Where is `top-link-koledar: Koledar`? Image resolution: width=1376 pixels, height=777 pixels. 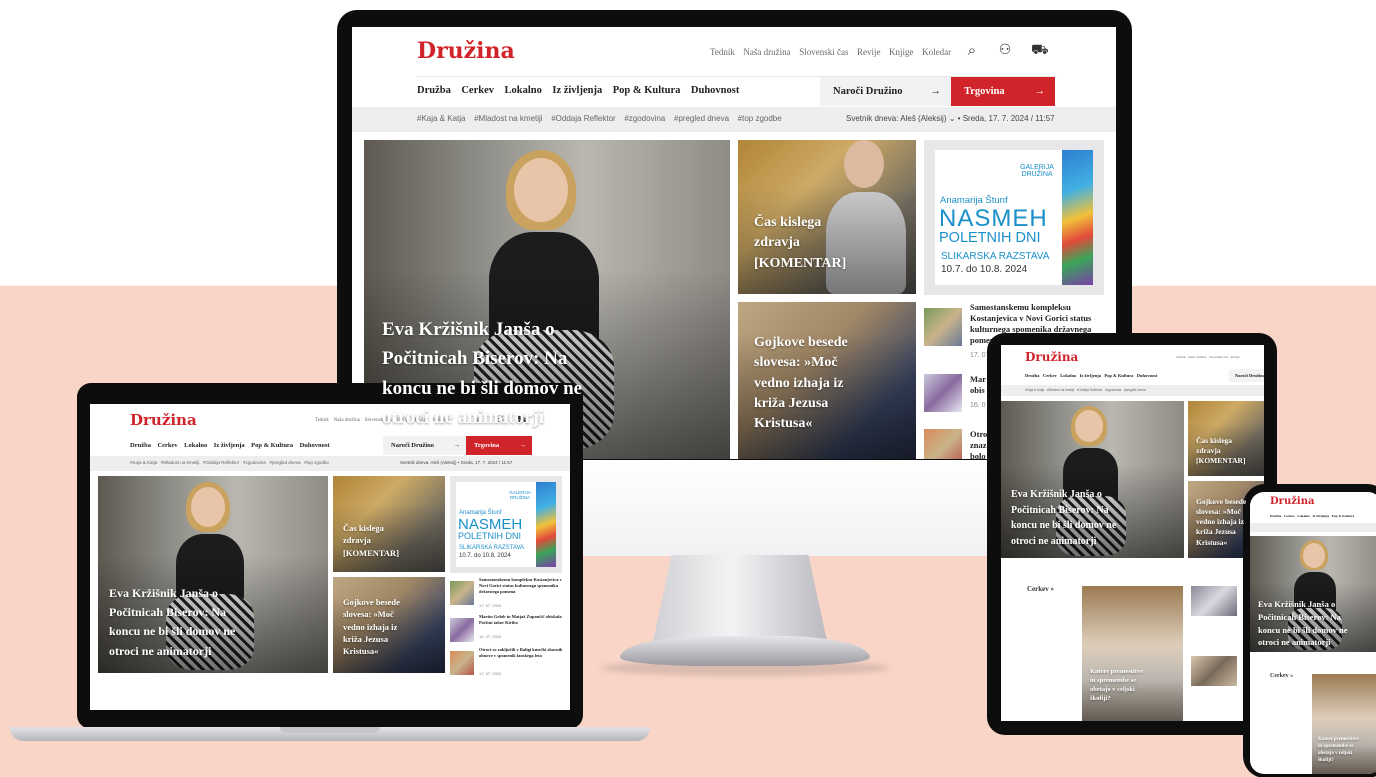 top-link-koledar: Koledar is located at coordinates (936, 52).